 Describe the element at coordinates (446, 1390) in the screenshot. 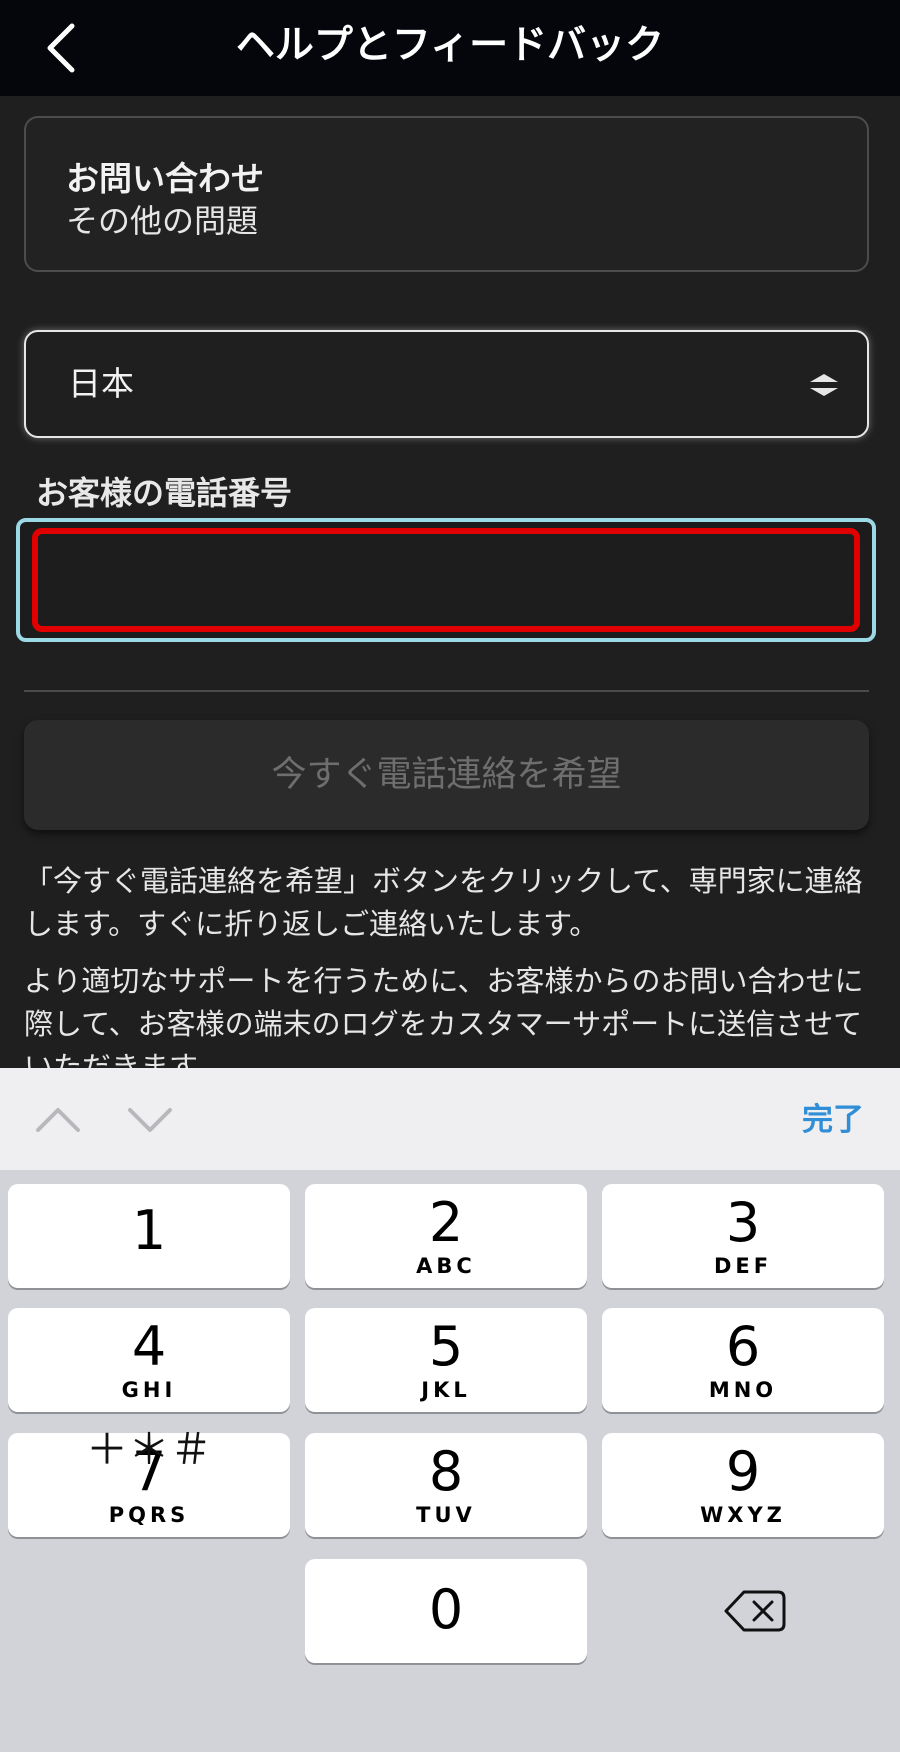

I see `key-letters: JKL` at that location.